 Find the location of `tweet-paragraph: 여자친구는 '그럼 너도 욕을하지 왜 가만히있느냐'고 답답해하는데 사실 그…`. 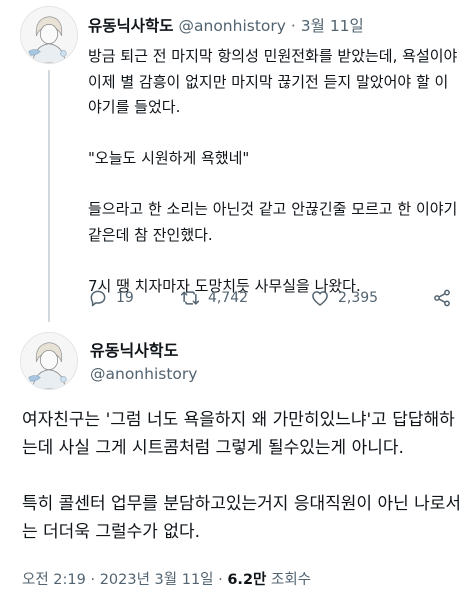

tweet-paragraph: 여자친구는 '그럼 너도 욕을하지 왜 가만히있느냐'고 답답해하는데 사실 그… is located at coordinates (238, 434).